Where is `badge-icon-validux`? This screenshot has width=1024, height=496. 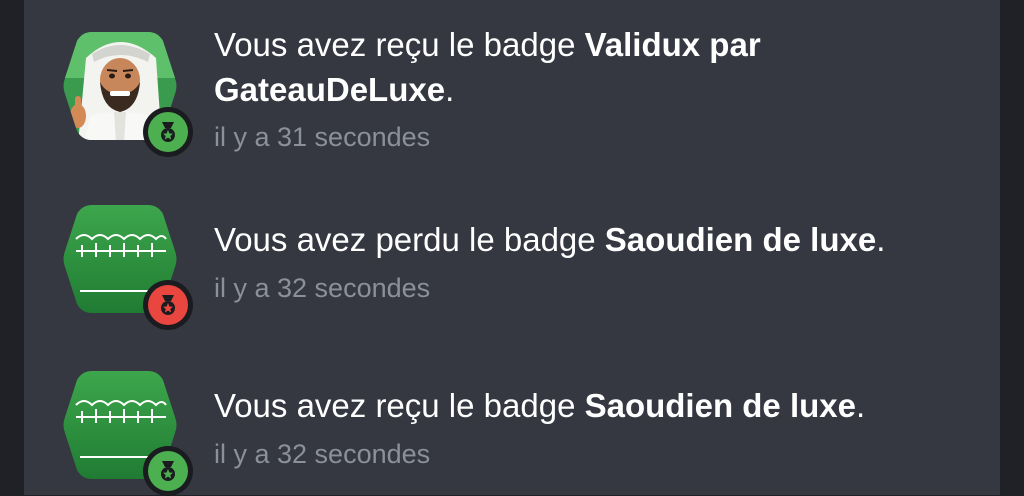
badge-icon-validux is located at coordinates (127, 92).